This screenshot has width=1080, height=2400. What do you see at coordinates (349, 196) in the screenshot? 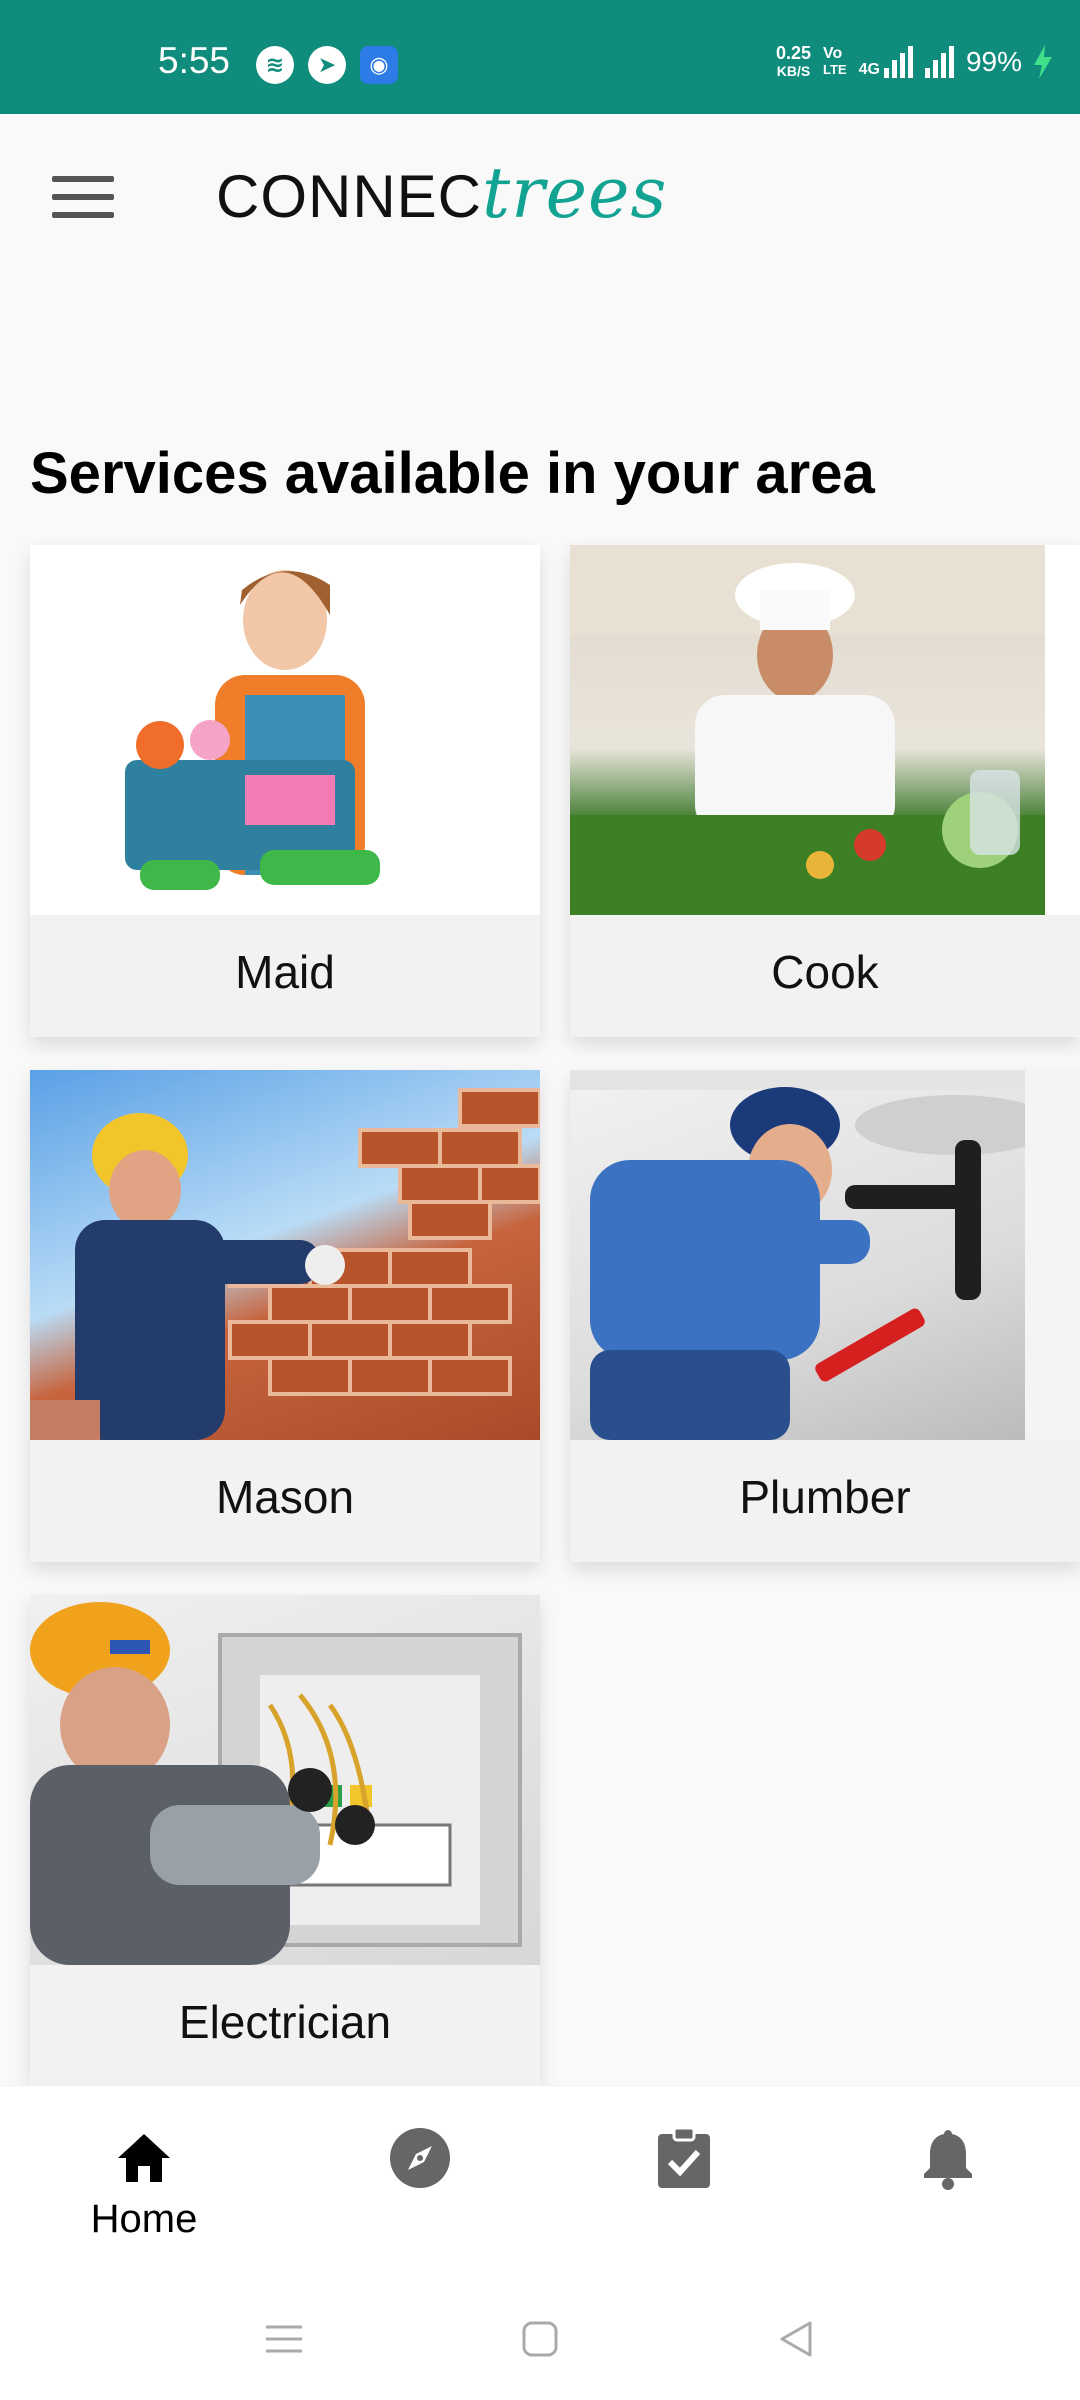
I see `logo-text-connec: CONNEC` at bounding box center [349, 196].